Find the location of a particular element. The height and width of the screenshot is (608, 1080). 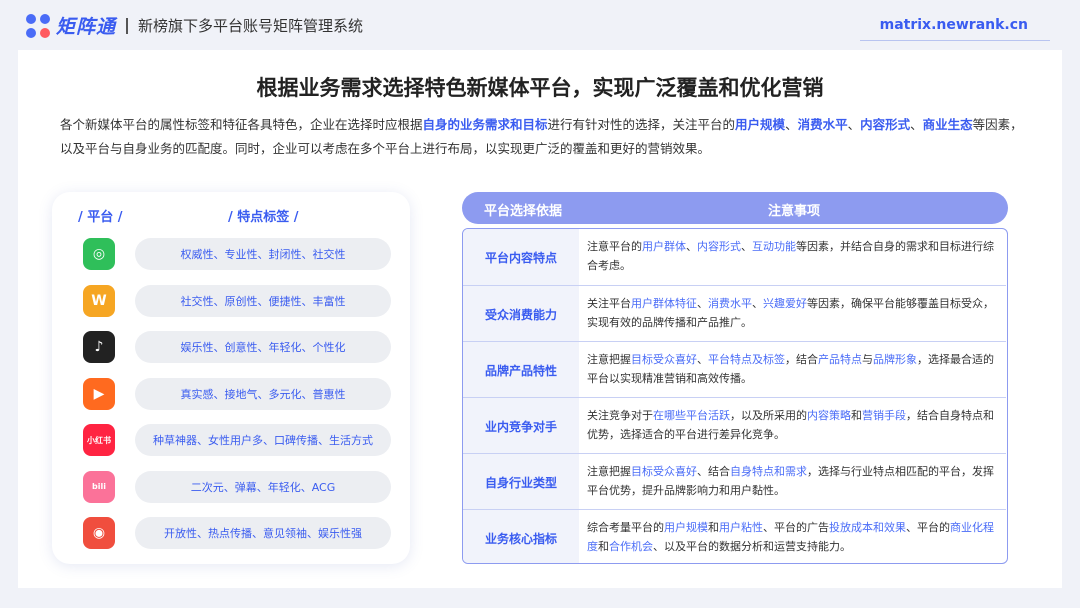

body-text: 注意平台的 is located at coordinates (614, 246).